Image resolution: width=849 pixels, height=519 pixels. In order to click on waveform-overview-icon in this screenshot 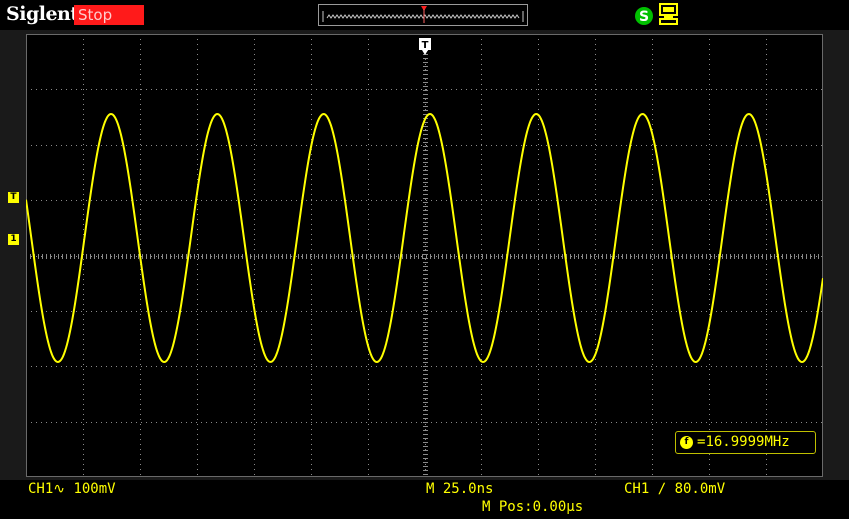, I will do `click(423, 14)`.